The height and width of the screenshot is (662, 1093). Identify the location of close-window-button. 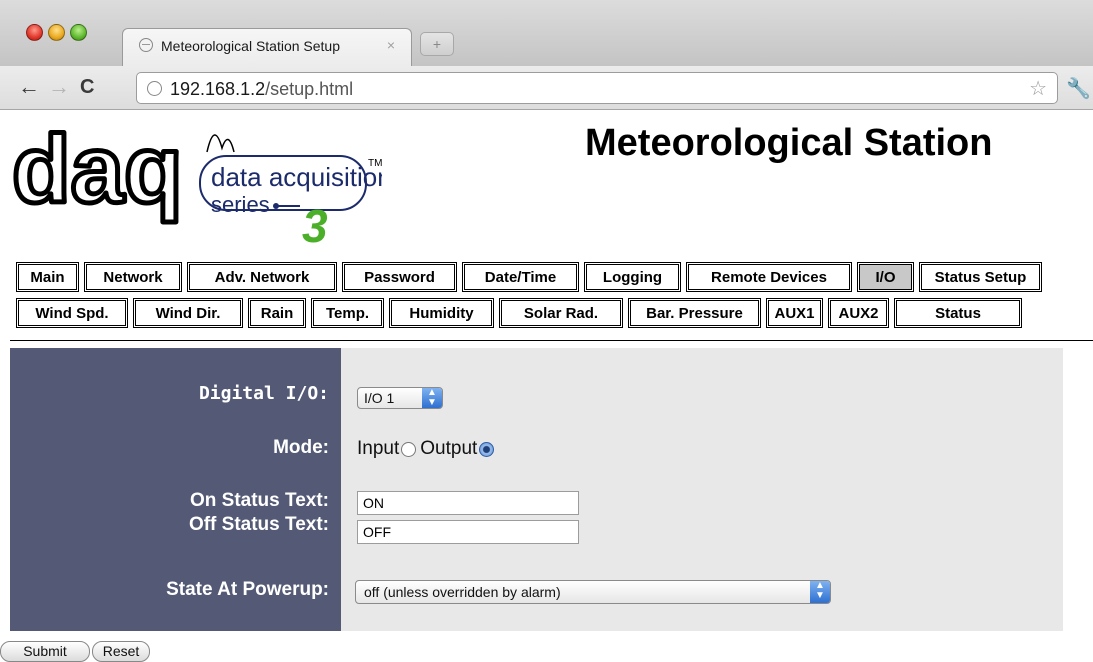
(34, 32).